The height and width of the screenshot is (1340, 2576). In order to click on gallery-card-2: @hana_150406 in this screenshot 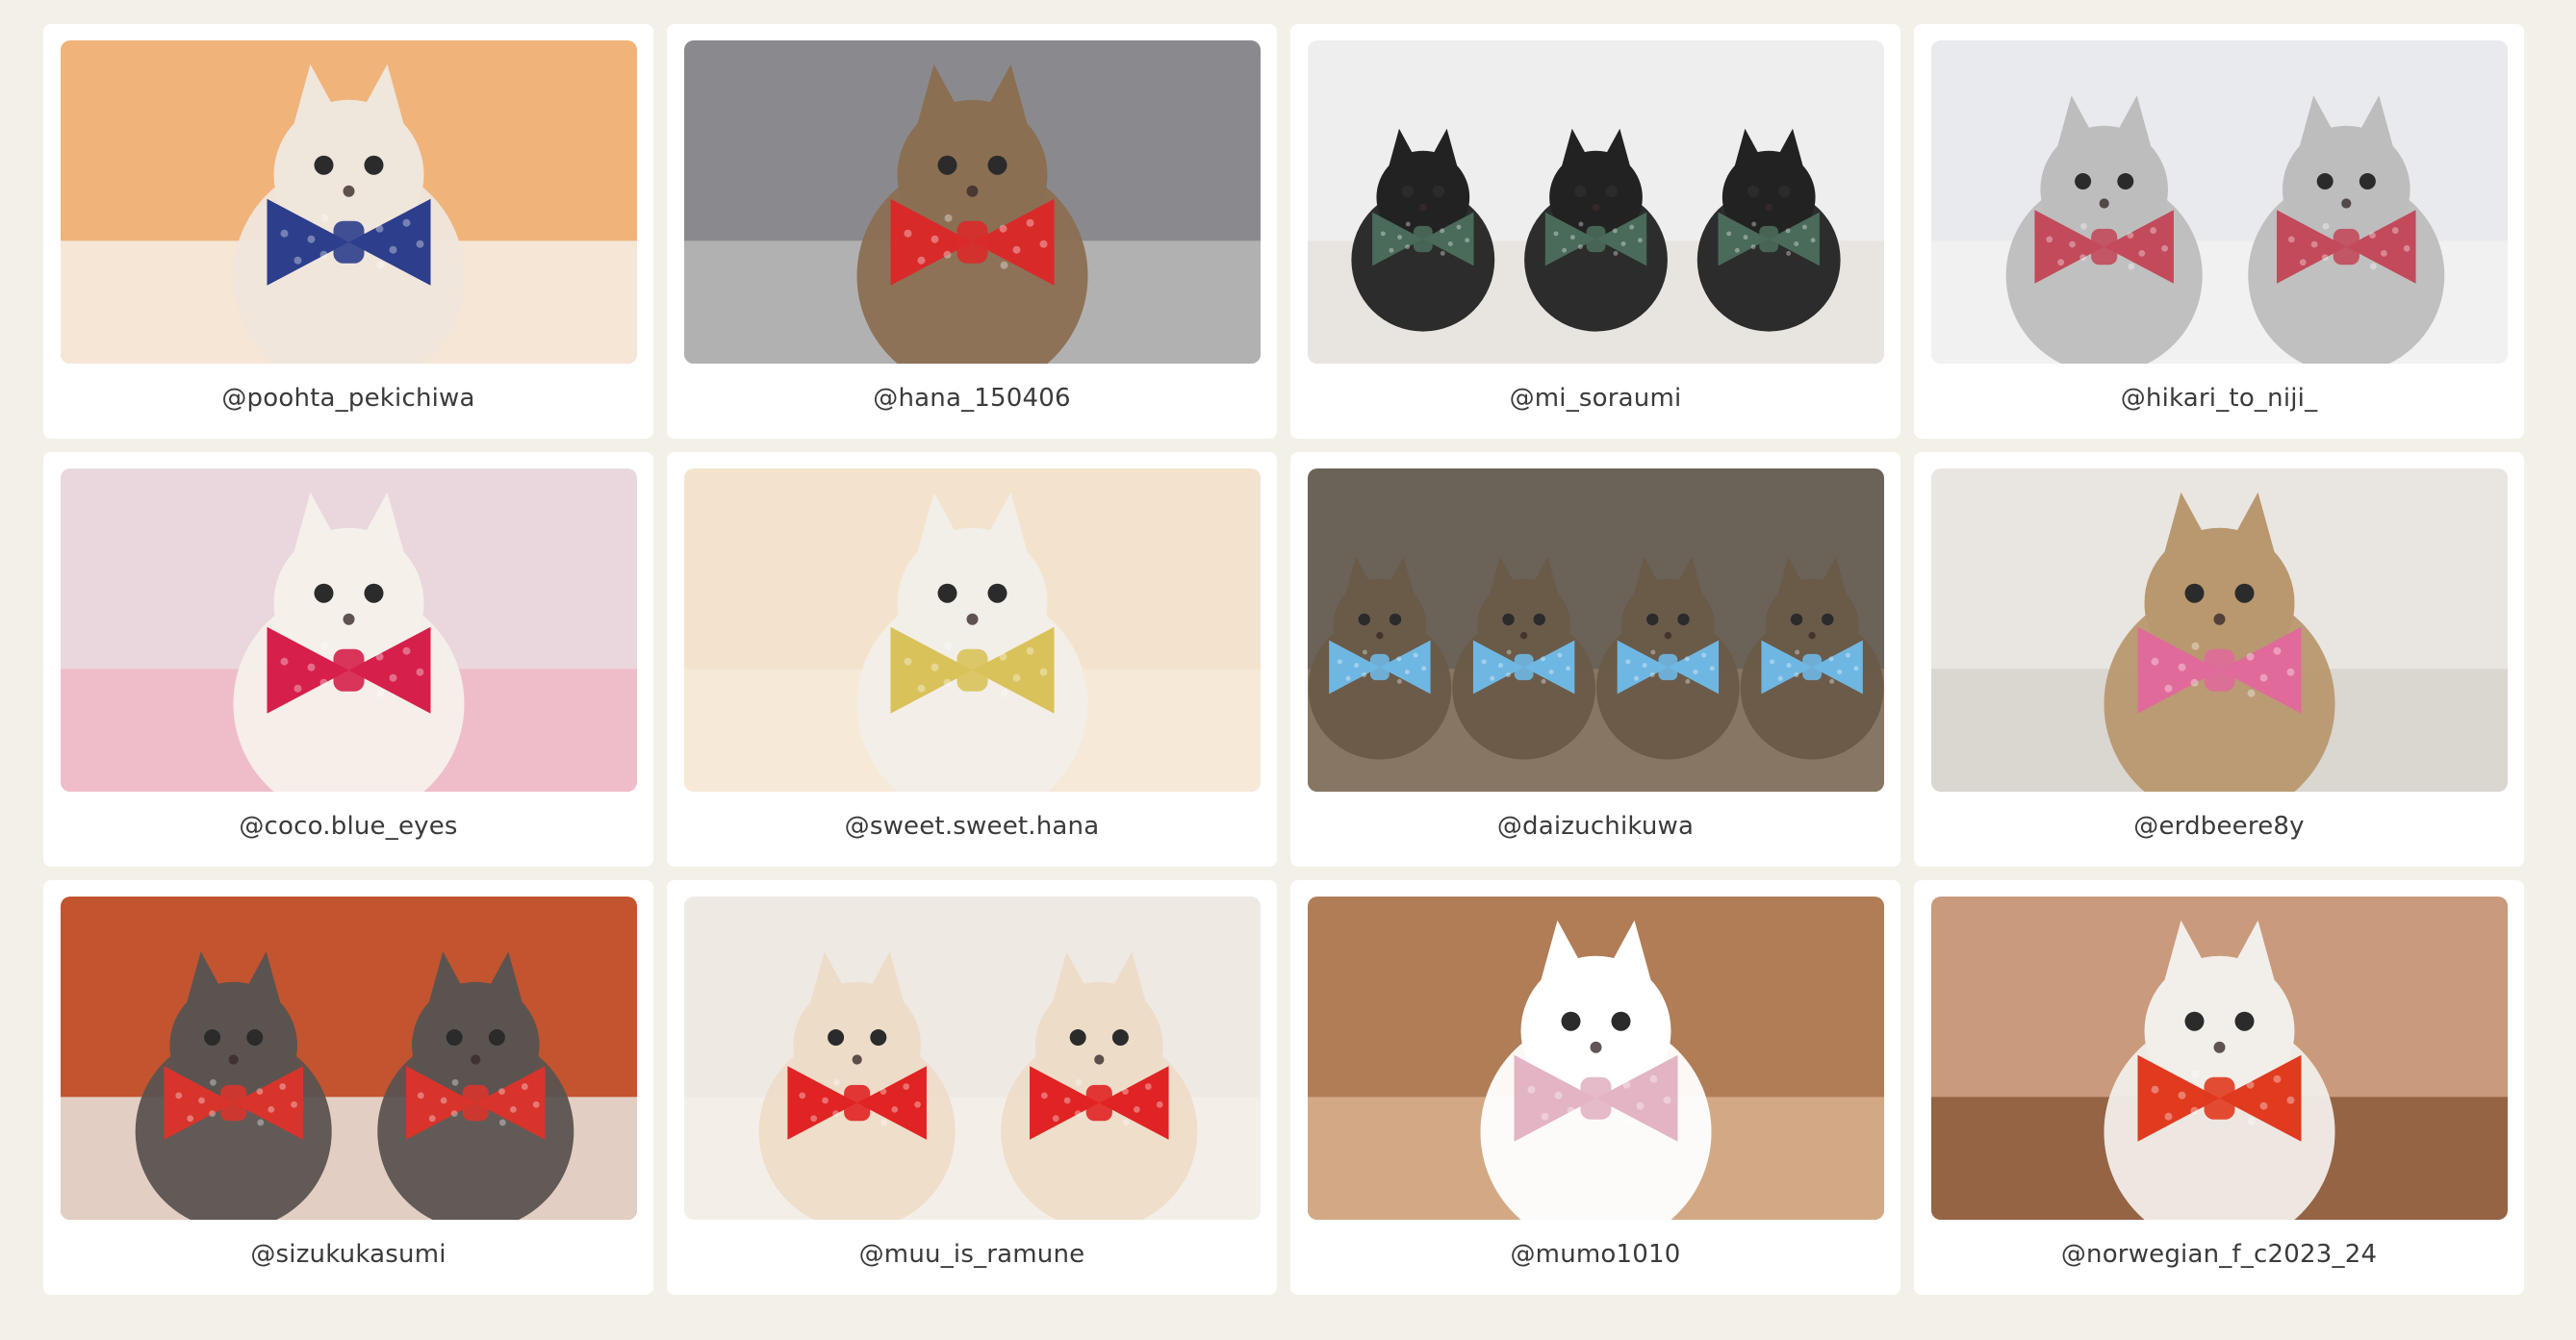, I will do `click(972, 231)`.